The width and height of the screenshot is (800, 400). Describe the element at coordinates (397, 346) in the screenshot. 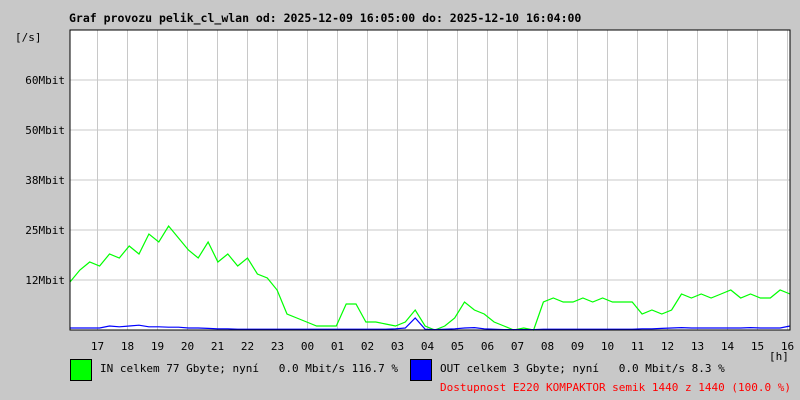

I see `x-tick-label: 03` at that location.